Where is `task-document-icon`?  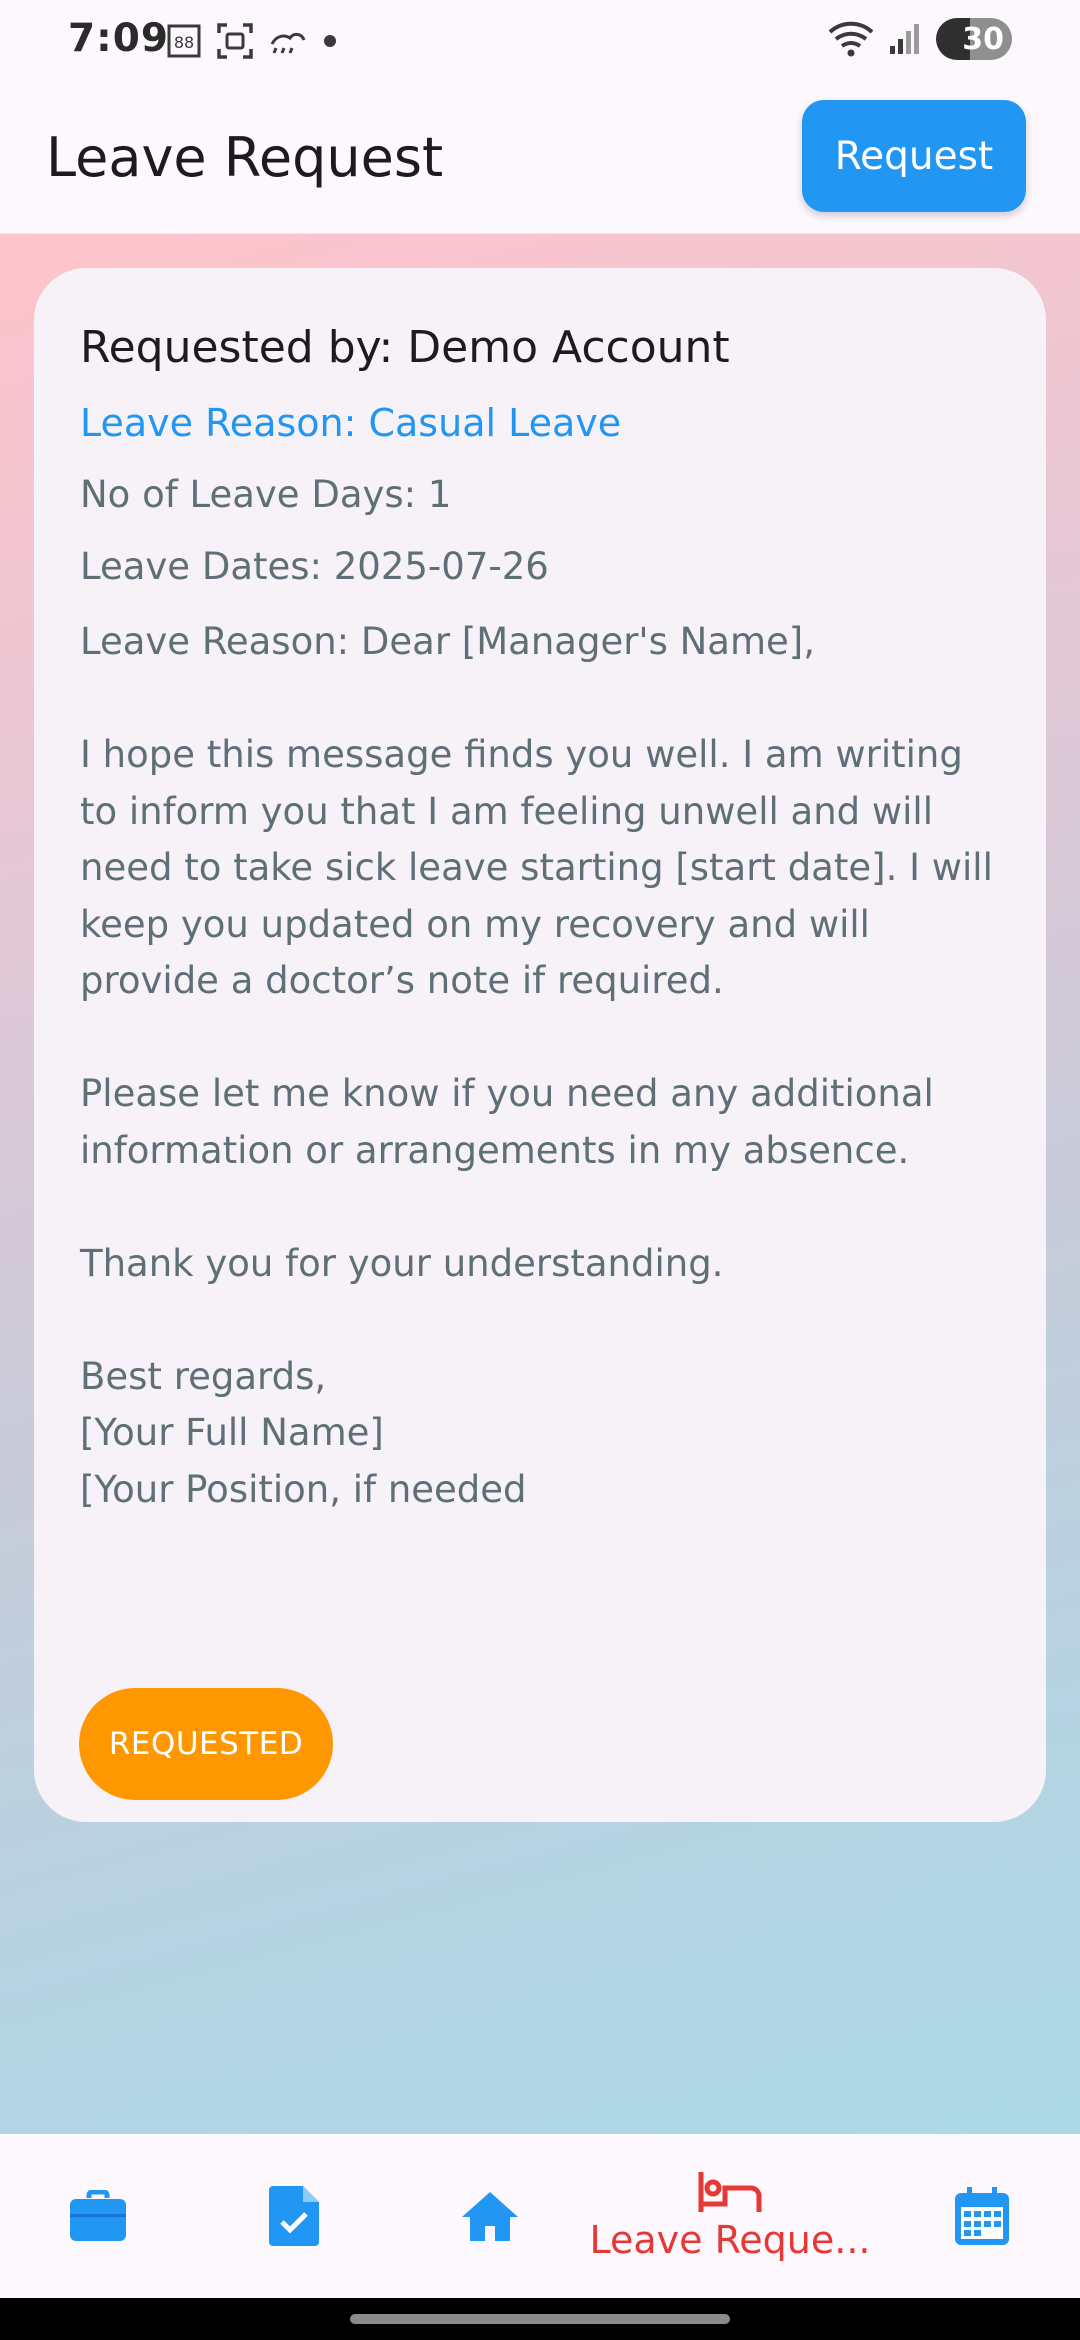 task-document-icon is located at coordinates (294, 2216).